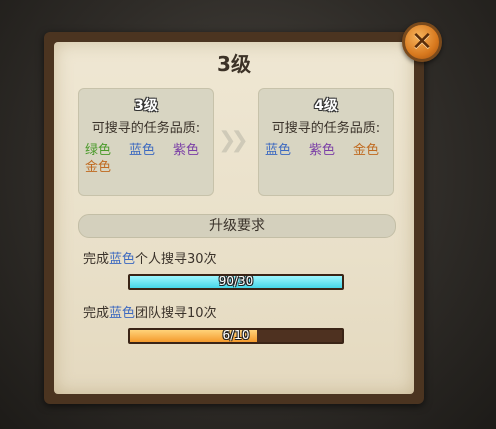 This screenshot has height=429, width=496. I want to click on current-level-card: 3级 可搜寻的任务品质: 绿色 蓝色 紫色 金色, so click(146, 142).